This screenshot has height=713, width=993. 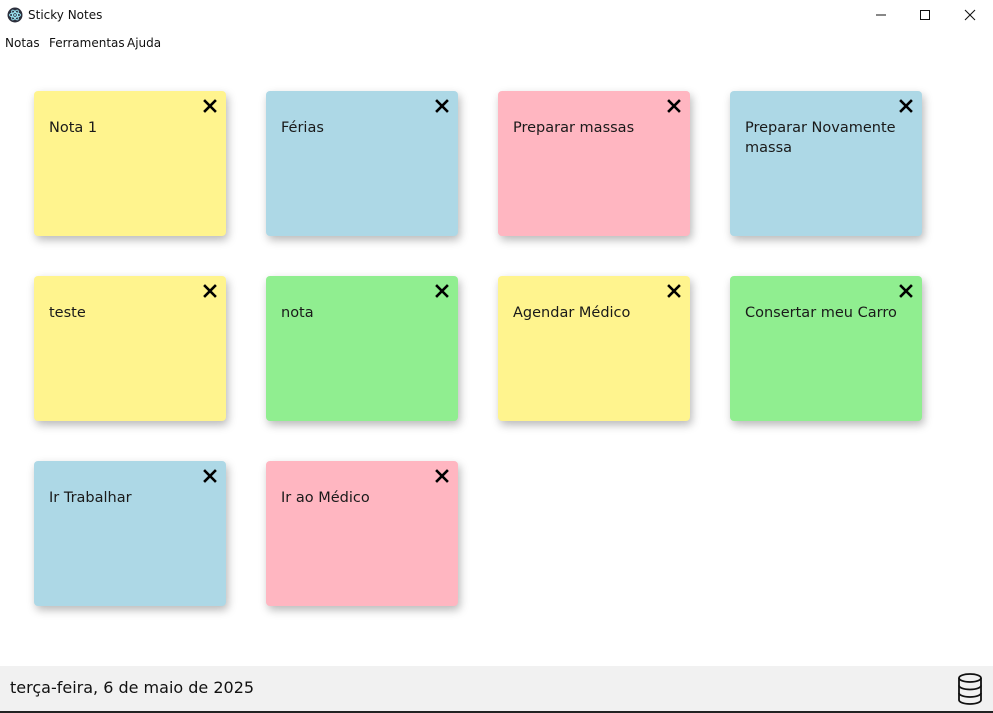 I want to click on sticky-note: nota, so click(x=362, y=348).